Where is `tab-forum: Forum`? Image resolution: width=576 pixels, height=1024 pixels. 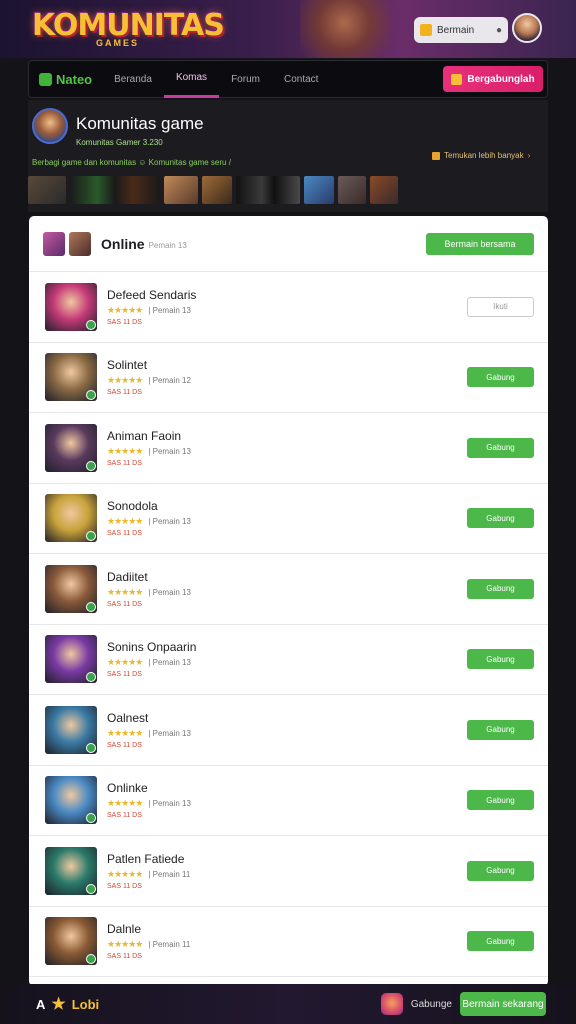
tab-forum: Forum is located at coordinates (245, 79).